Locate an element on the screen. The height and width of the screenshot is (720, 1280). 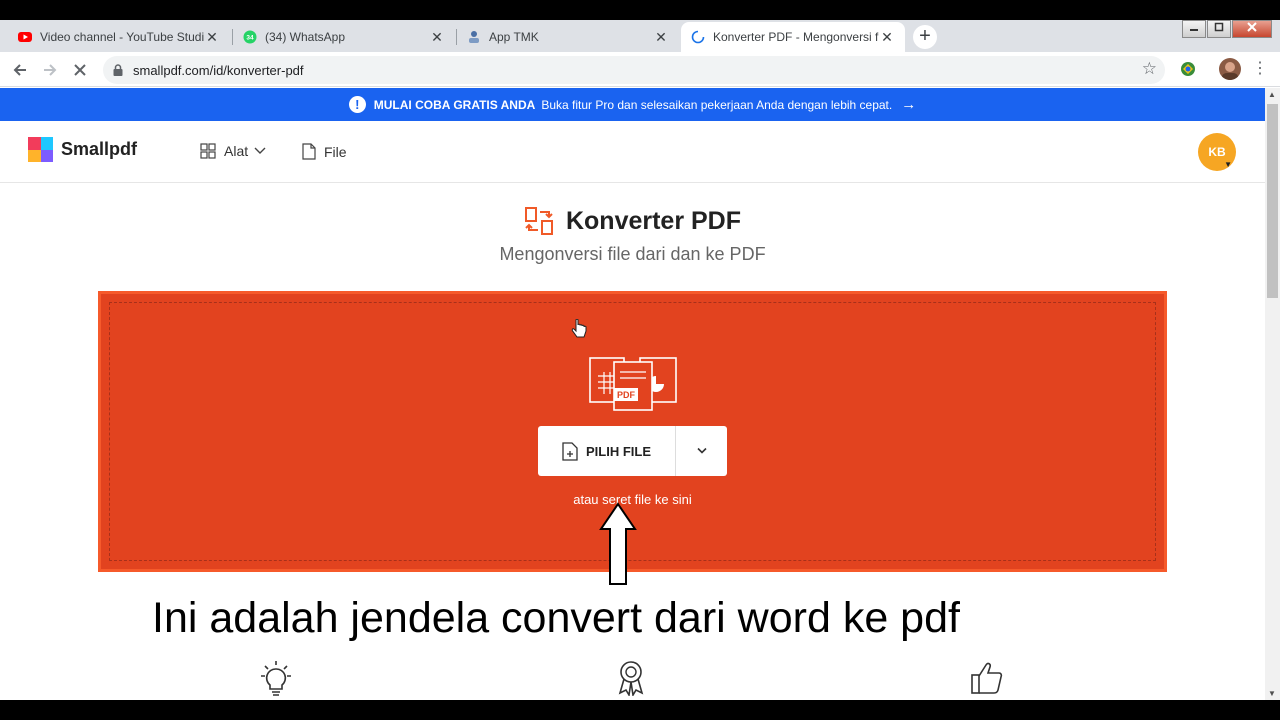
smallpdf-logo: Smallpdf is located at coordinates (82, 149).